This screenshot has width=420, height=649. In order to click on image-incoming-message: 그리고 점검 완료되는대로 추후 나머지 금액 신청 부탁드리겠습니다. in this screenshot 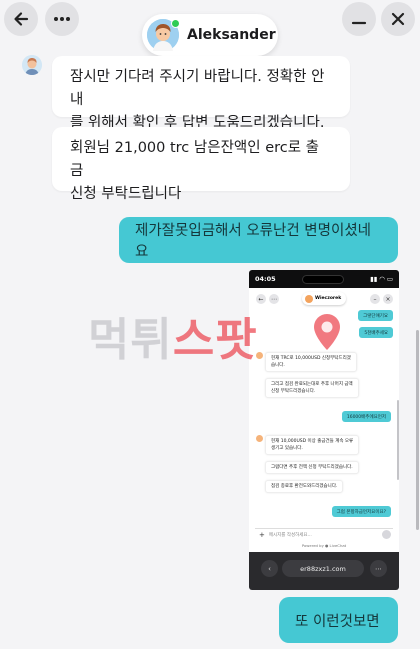, I will do `click(312, 388)`.